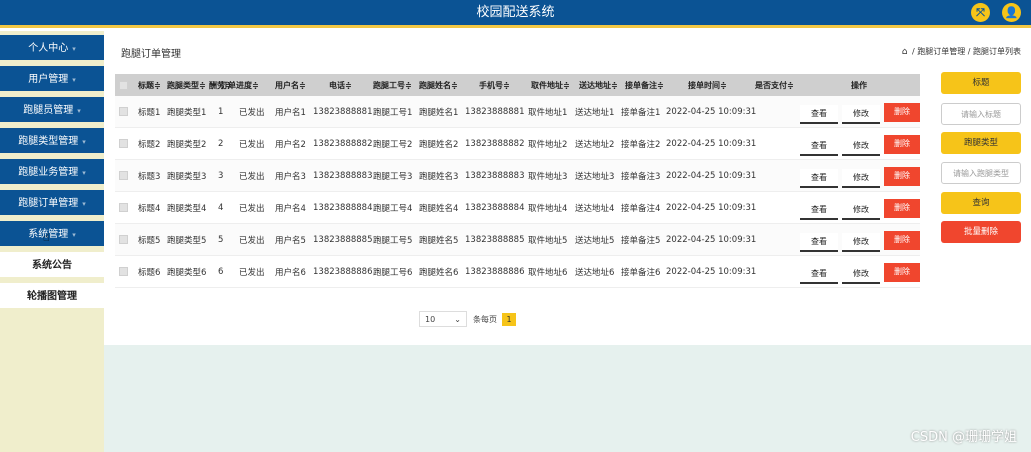 The image size is (1031, 452). I want to click on column-header: 接单备注≑, so click(644, 85).